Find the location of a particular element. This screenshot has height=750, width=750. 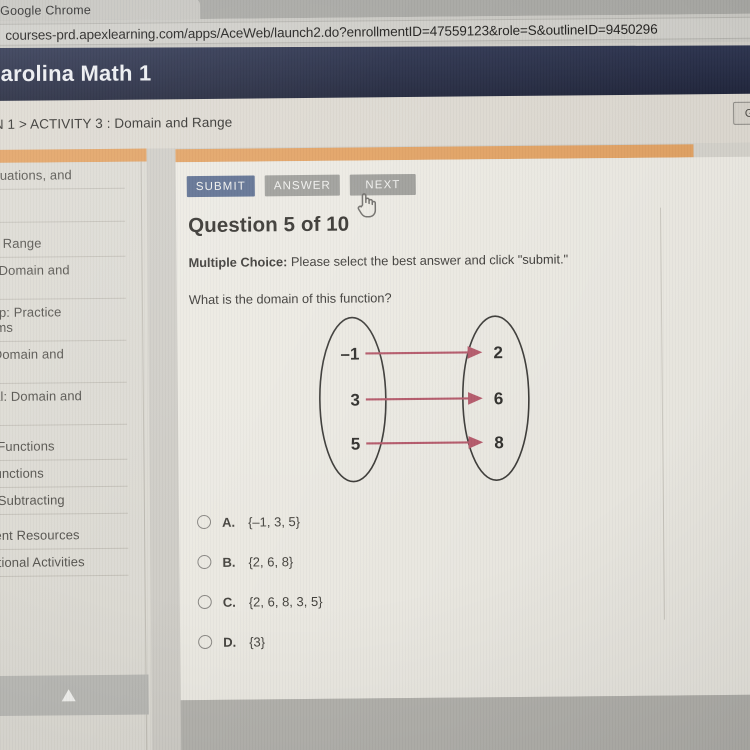

option-text: {2, 6, 8, 3, 5} is located at coordinates (285, 601).